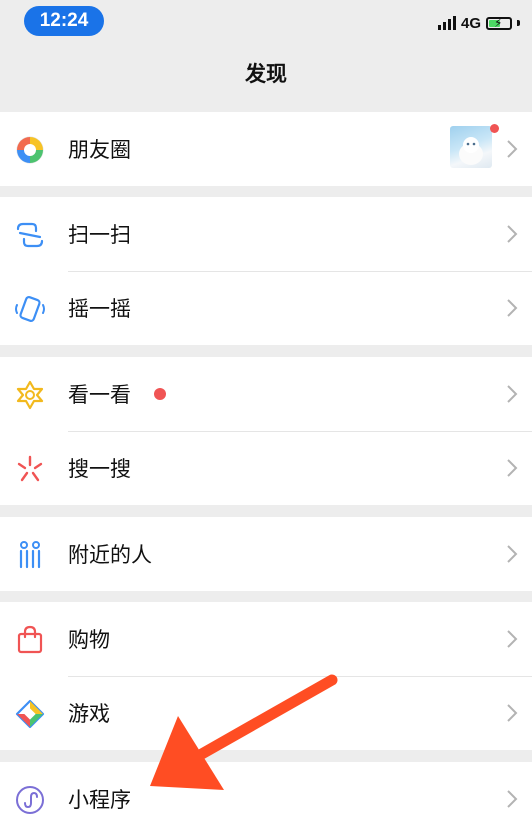 This screenshot has width=532, height=824. I want to click on menu-item-search: 搜一搜, so click(266, 468).